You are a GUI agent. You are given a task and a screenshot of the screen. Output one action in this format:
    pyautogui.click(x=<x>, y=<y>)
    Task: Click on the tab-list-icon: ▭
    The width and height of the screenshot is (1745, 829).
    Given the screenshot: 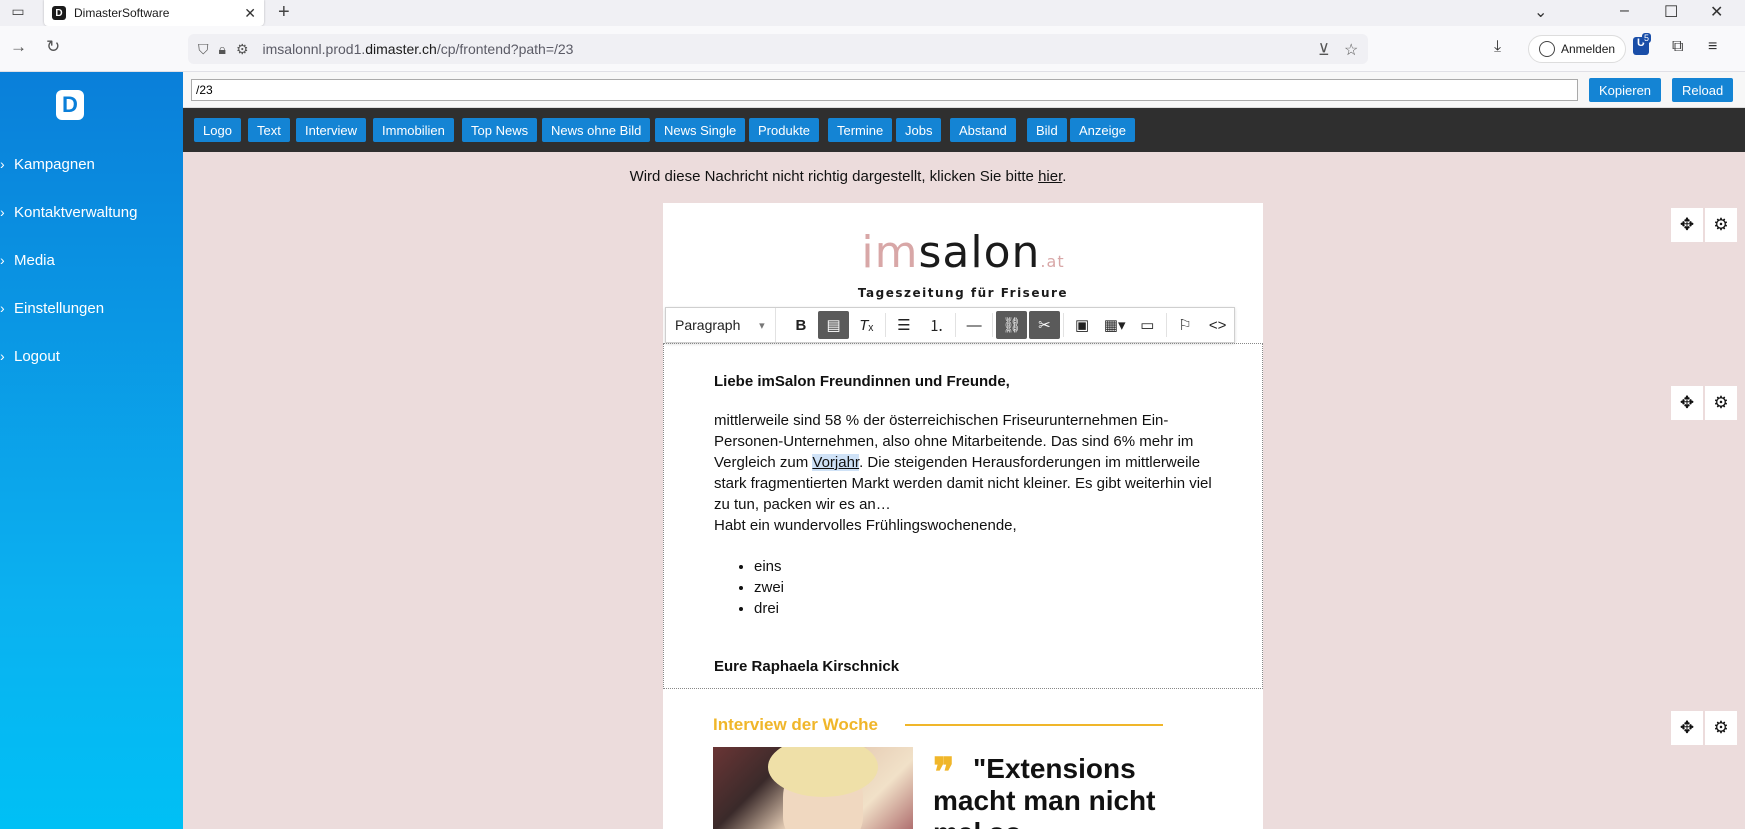 What is the action you would take?
    pyautogui.click(x=18, y=13)
    